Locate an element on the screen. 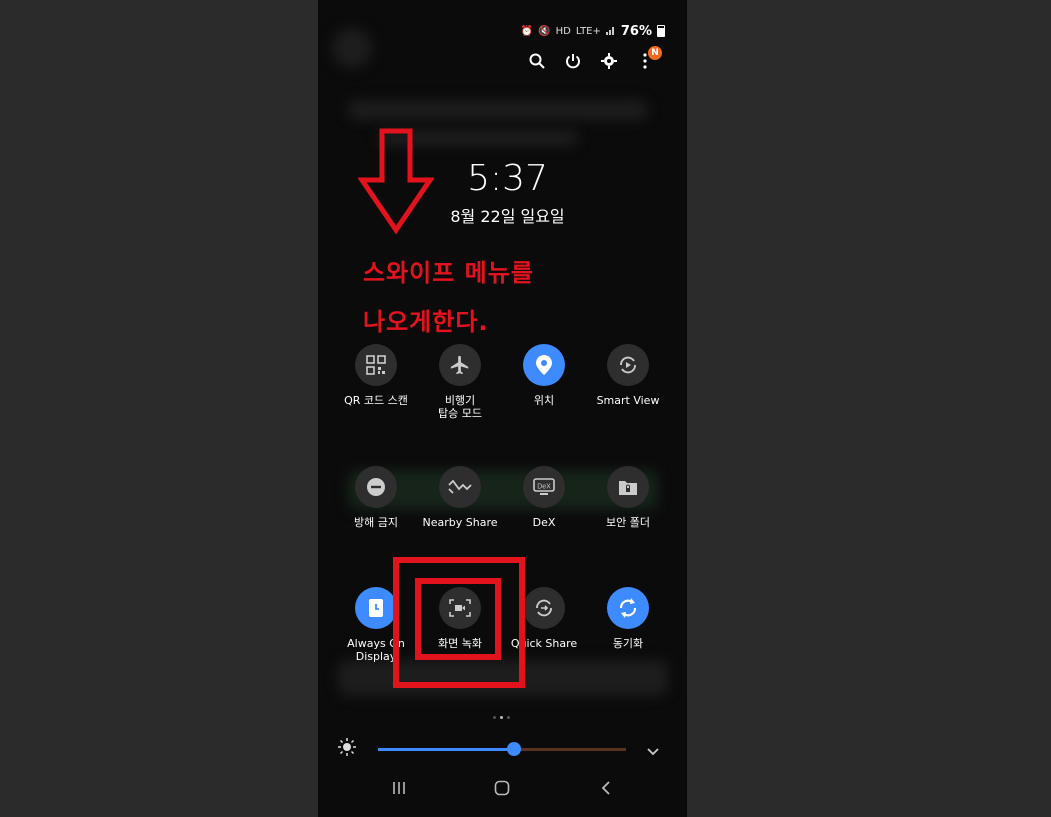  home-icon is located at coordinates (502, 790).